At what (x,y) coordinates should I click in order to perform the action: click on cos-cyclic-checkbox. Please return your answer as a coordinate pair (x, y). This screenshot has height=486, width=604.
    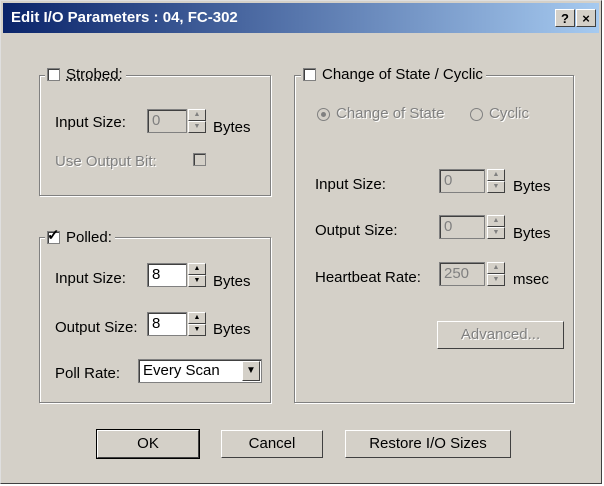
    Looking at the image, I should click on (309, 74).